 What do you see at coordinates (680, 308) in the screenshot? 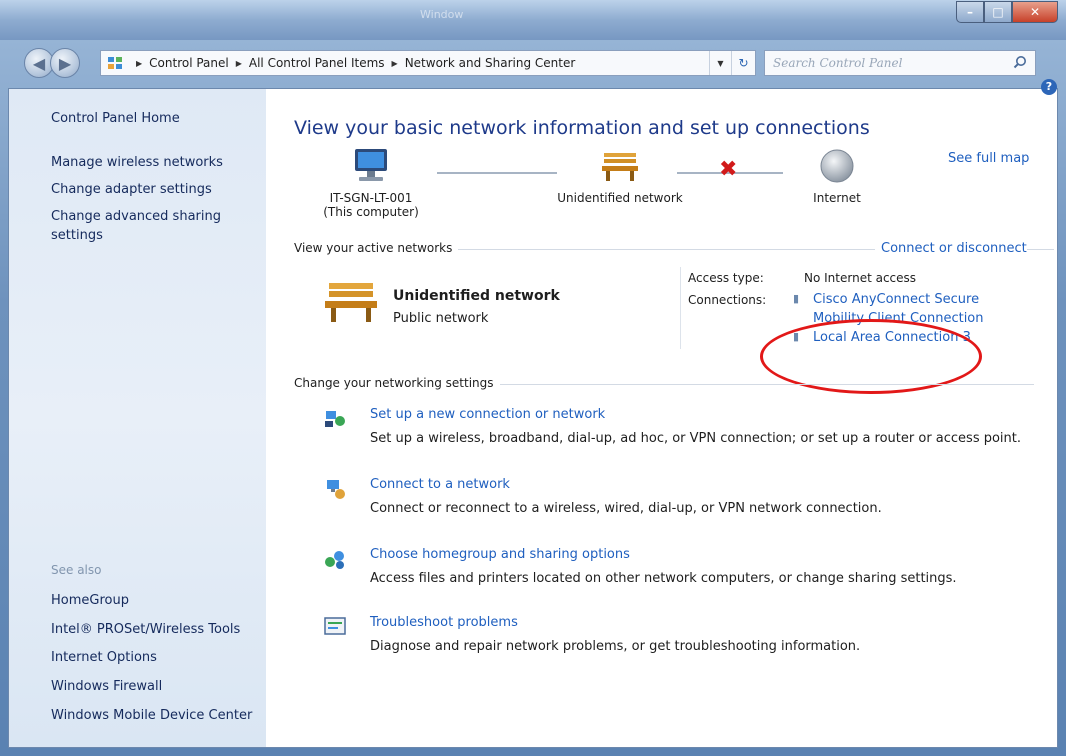
I see `vertical-divider` at bounding box center [680, 308].